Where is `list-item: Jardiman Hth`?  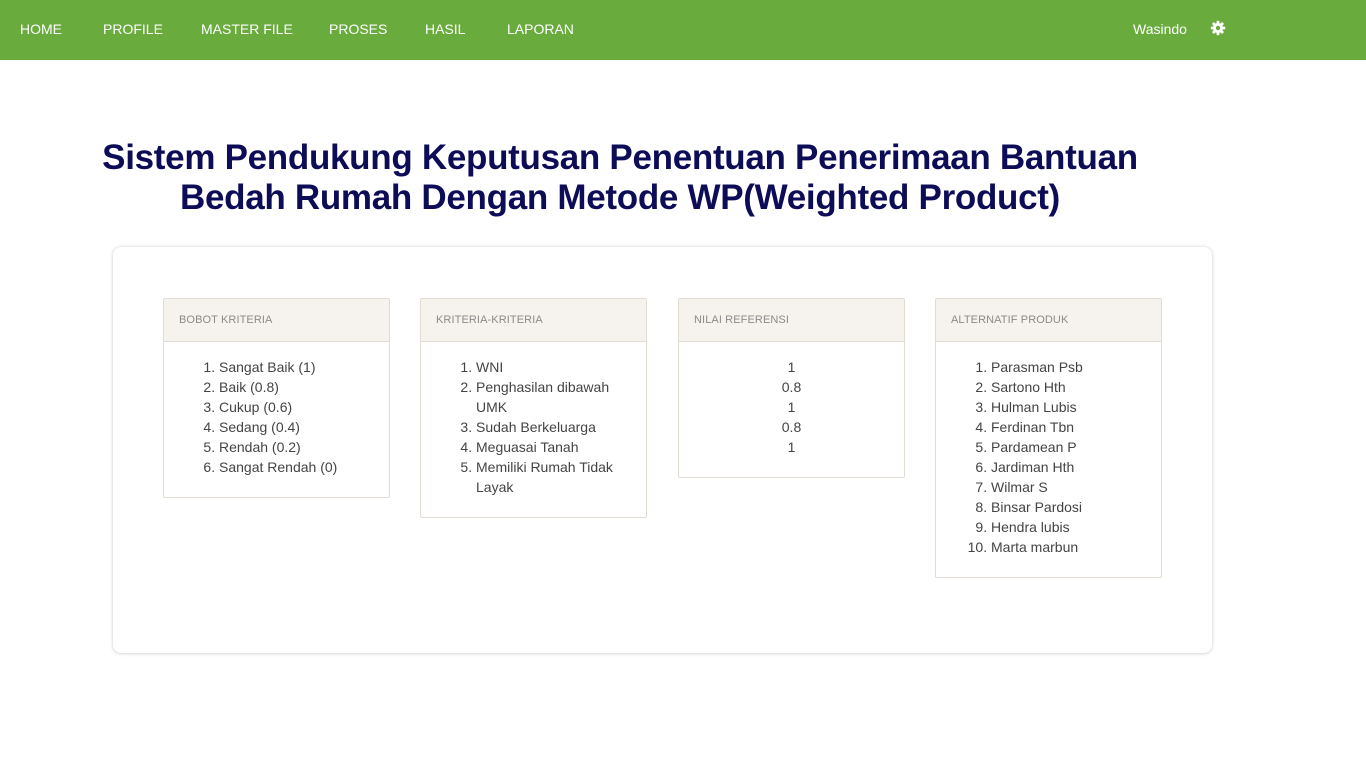
list-item: Jardiman Hth is located at coordinates (1070, 467).